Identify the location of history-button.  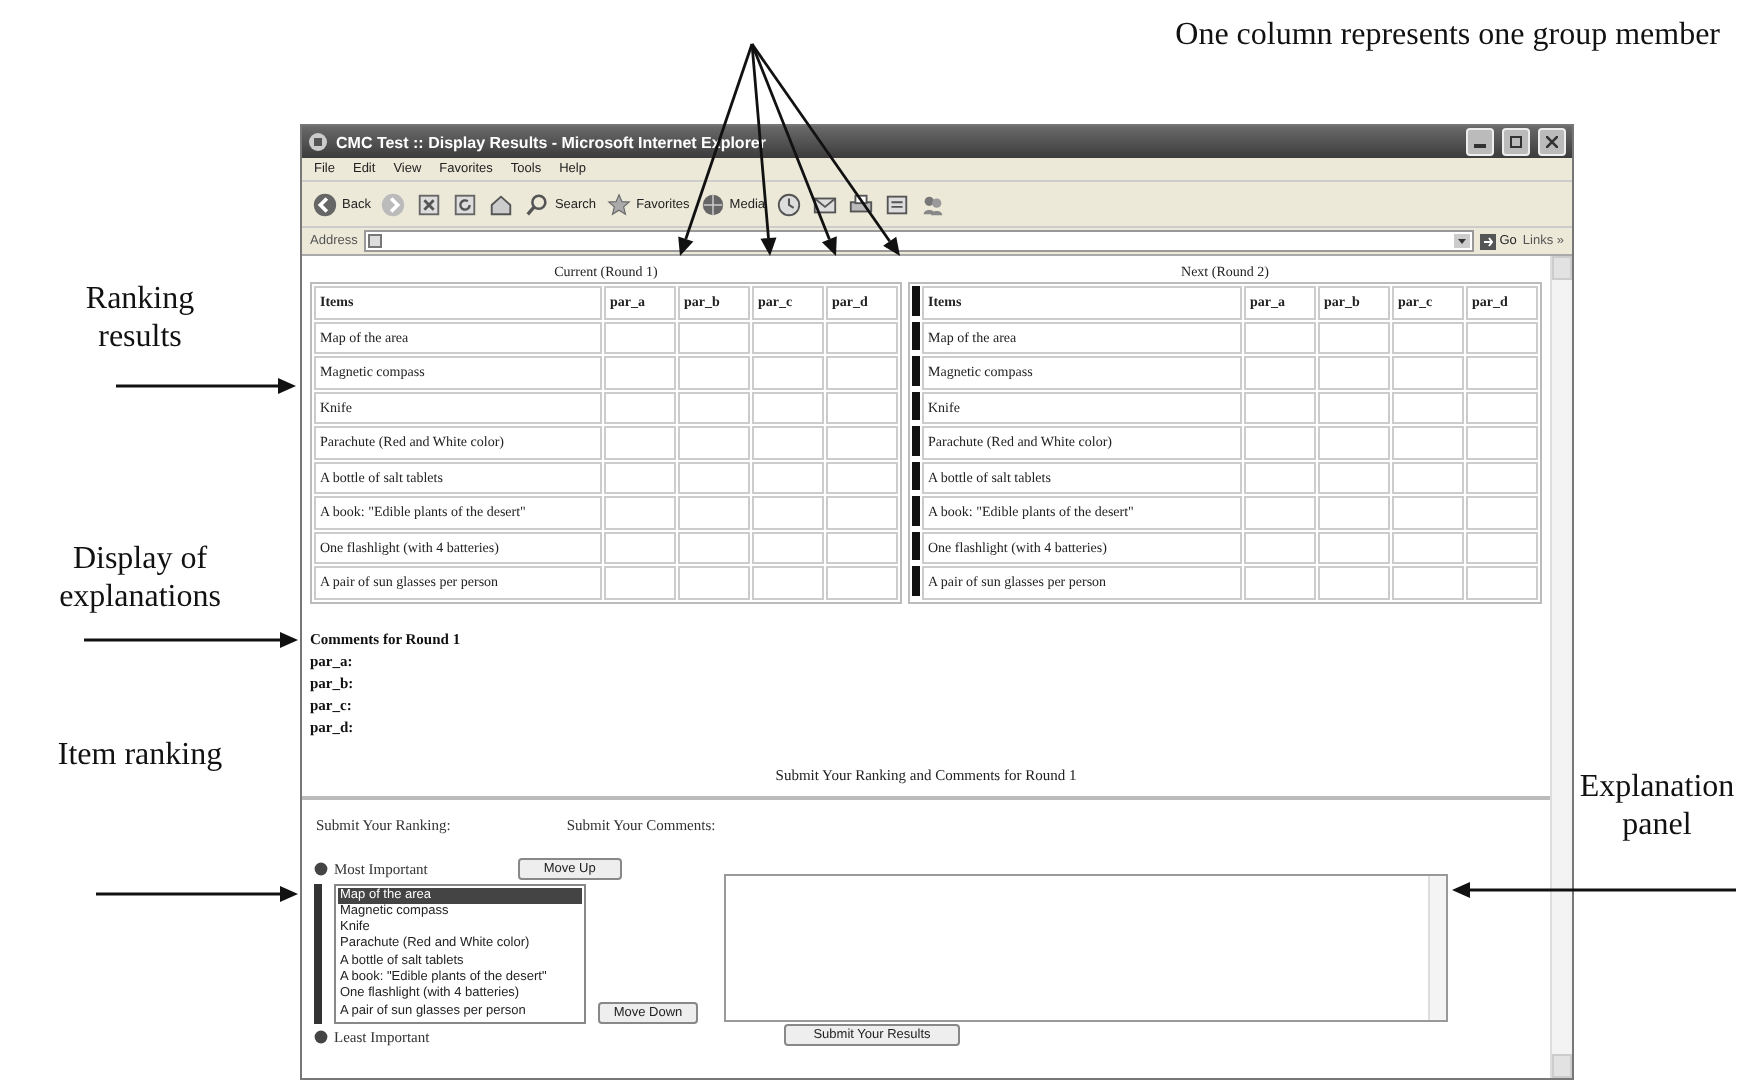
(788, 204).